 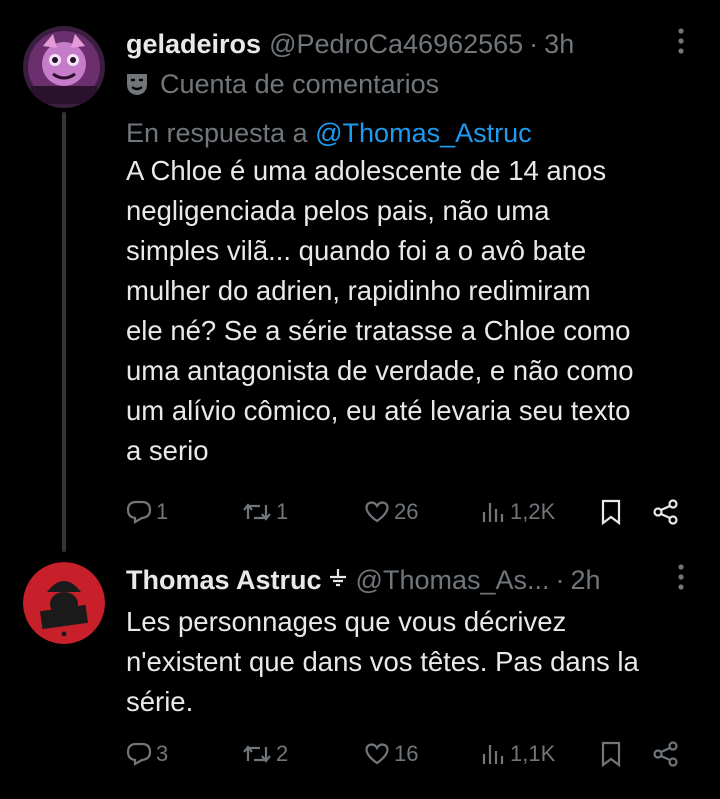 I want to click on tweet-text-line: a serio, so click(x=167, y=450).